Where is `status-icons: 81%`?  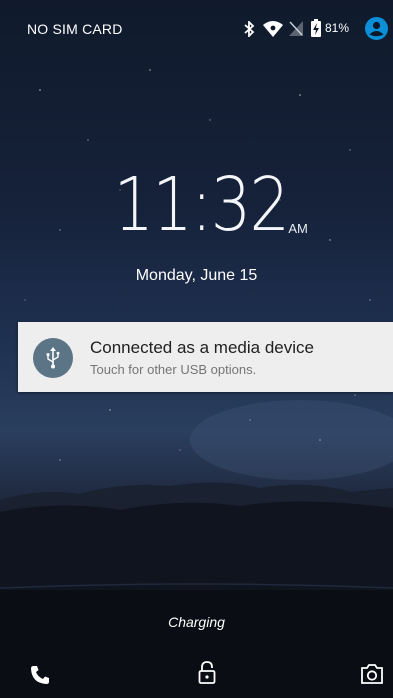 status-icons: 81% is located at coordinates (308, 29).